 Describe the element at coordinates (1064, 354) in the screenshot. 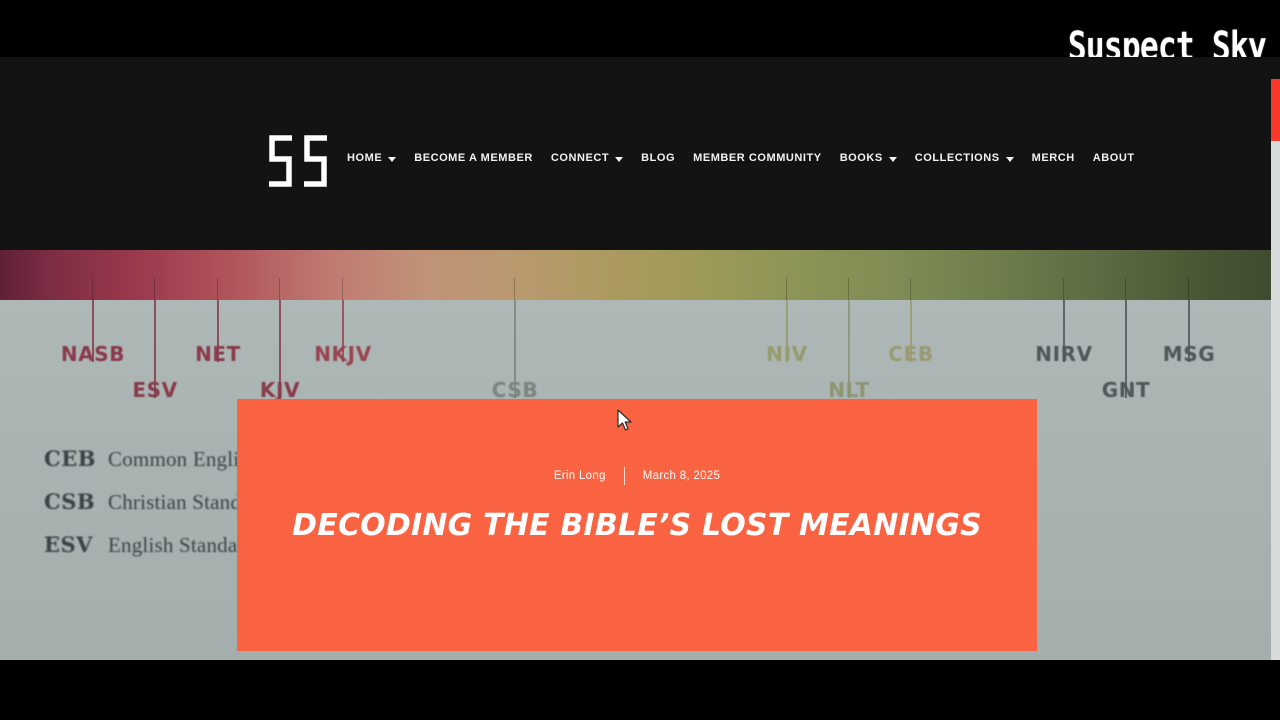

I see `scale-label: NIRV` at that location.